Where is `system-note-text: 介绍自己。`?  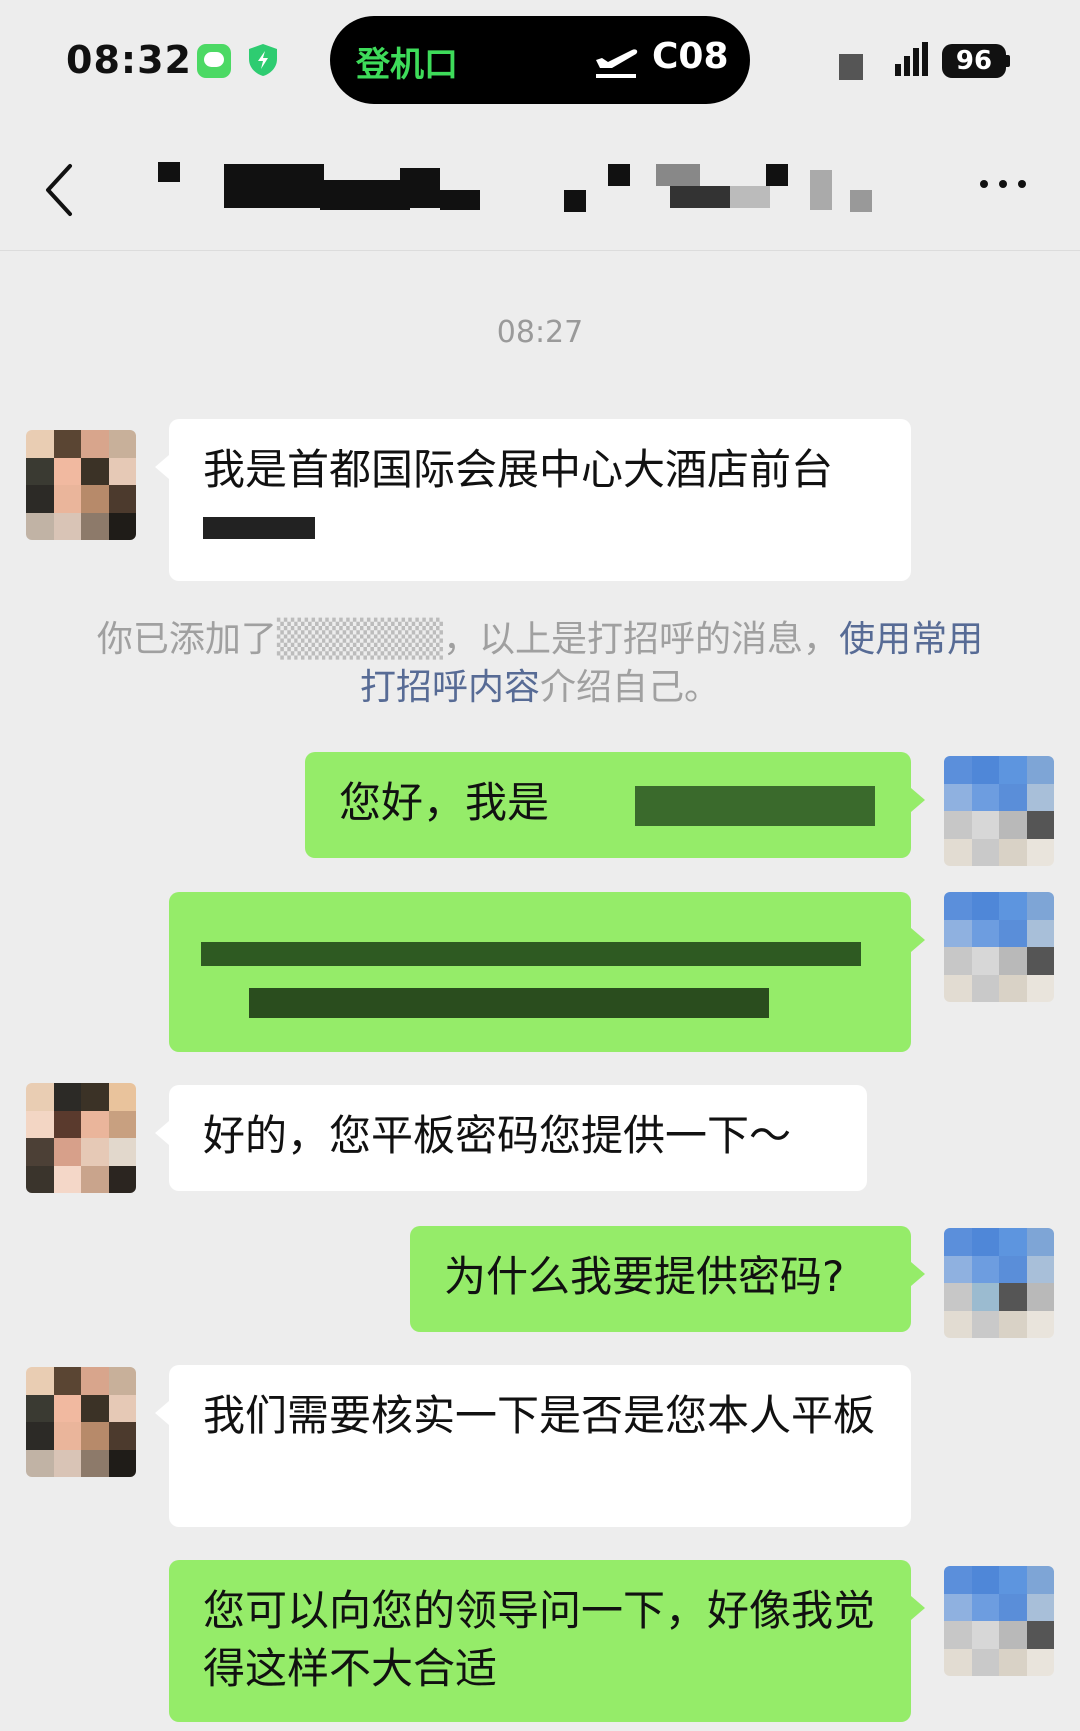 system-note-text: 介绍自己。 is located at coordinates (630, 687).